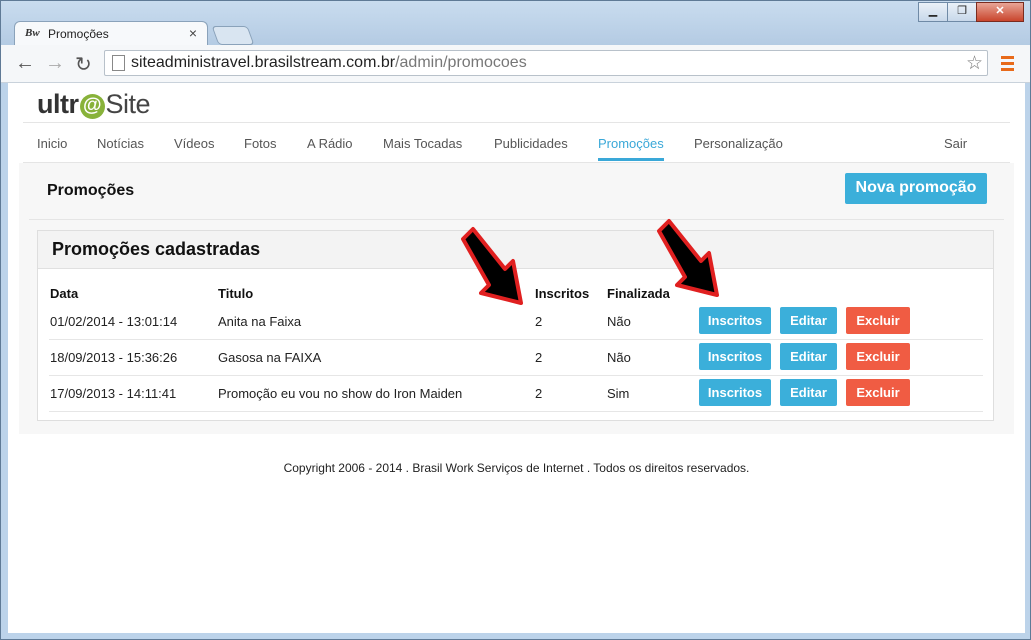 The image size is (1031, 640). I want to click on title-bar: Bw Promoções × ▁ ❐ ✕, so click(515, 23).